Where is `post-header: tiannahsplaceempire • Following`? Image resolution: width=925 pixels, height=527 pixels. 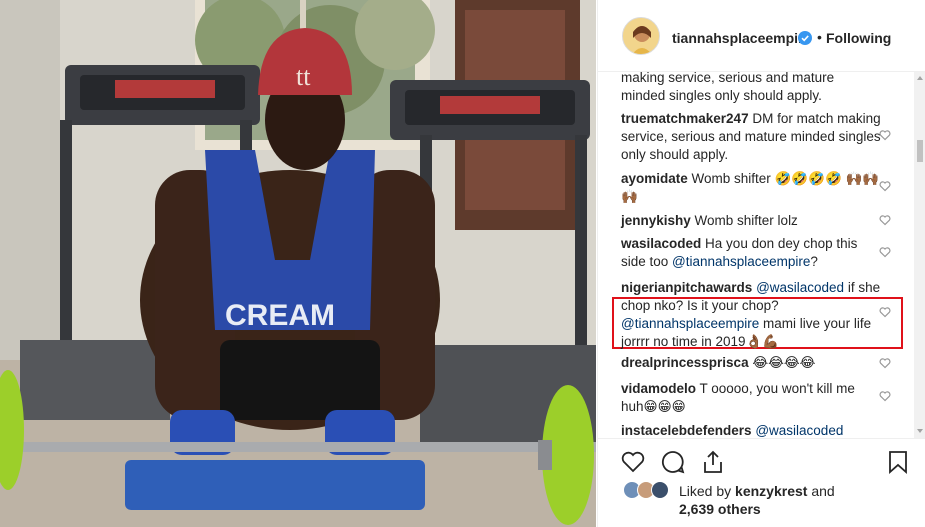 post-header: tiannahsplaceempire • Following is located at coordinates (761, 36).